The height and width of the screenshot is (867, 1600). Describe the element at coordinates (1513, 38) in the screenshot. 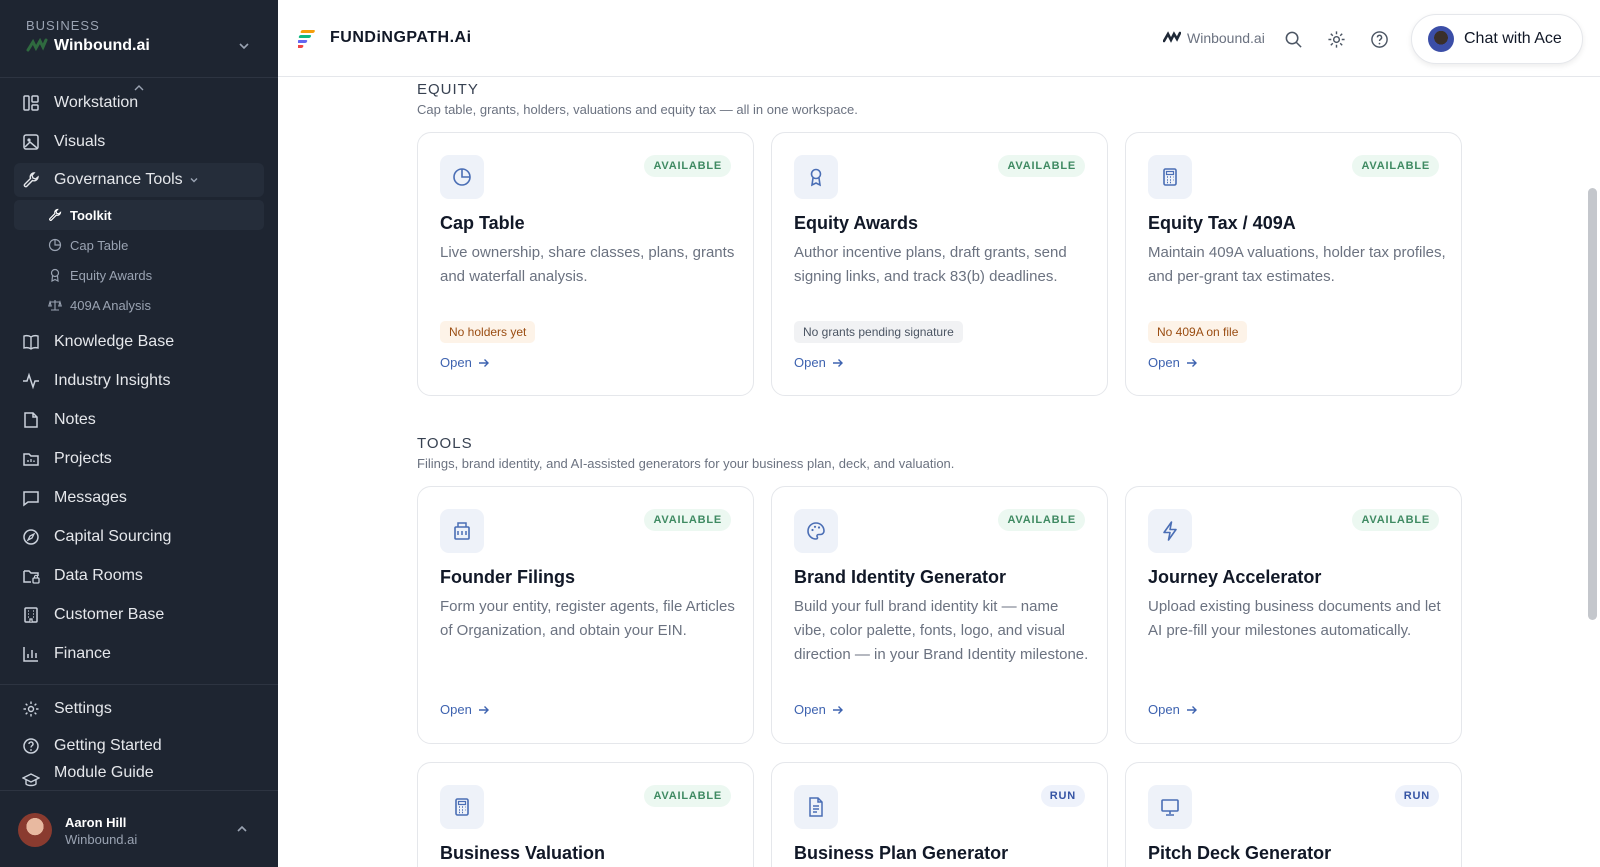

I see `chat-button-label: Chat with Ace` at that location.